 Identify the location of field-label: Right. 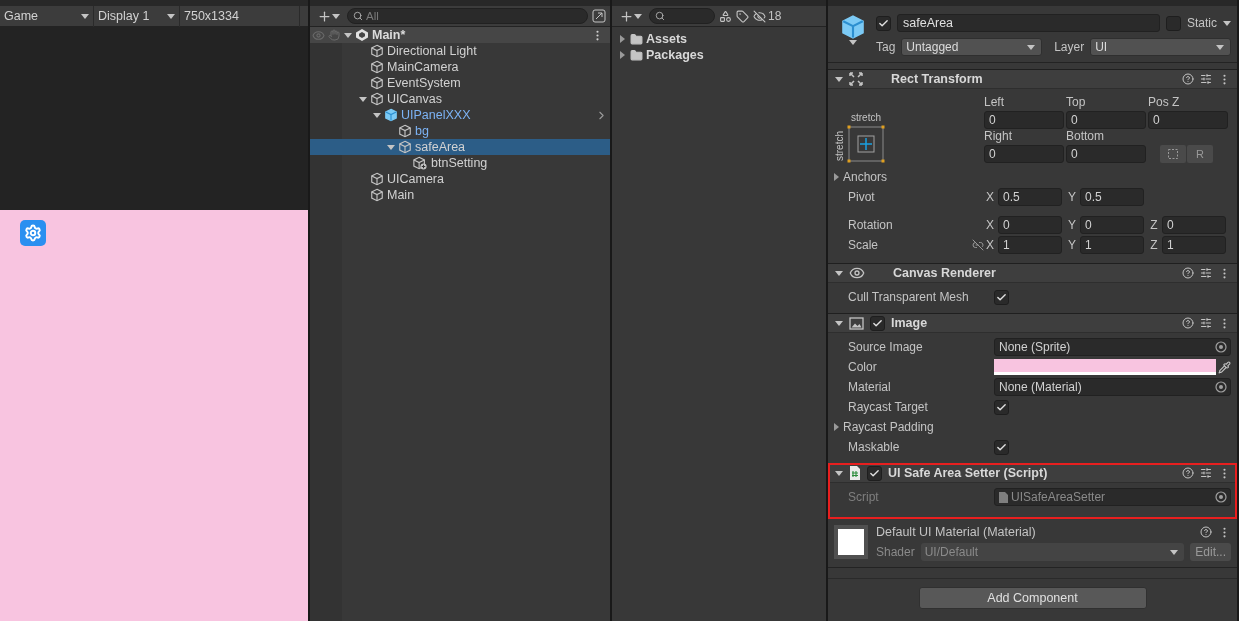
(998, 137).